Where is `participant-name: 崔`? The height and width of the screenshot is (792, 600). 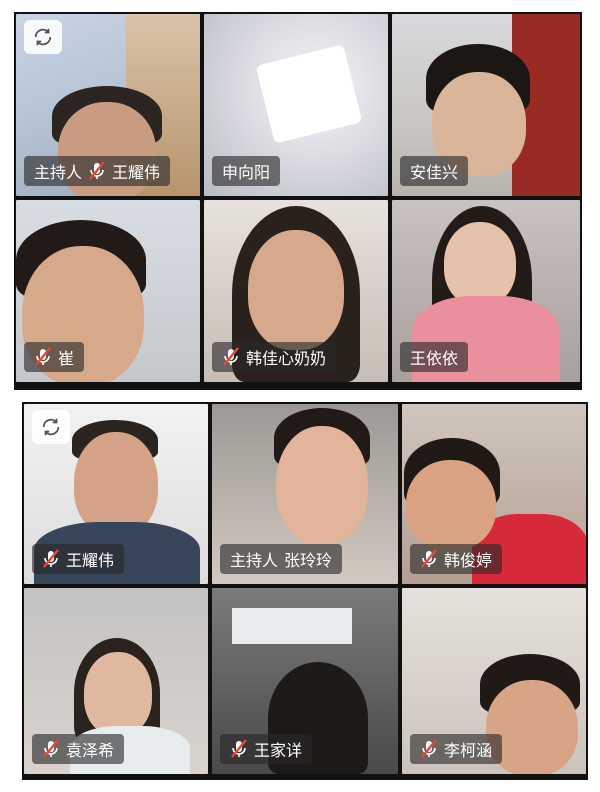 participant-name: 崔 is located at coordinates (66, 358).